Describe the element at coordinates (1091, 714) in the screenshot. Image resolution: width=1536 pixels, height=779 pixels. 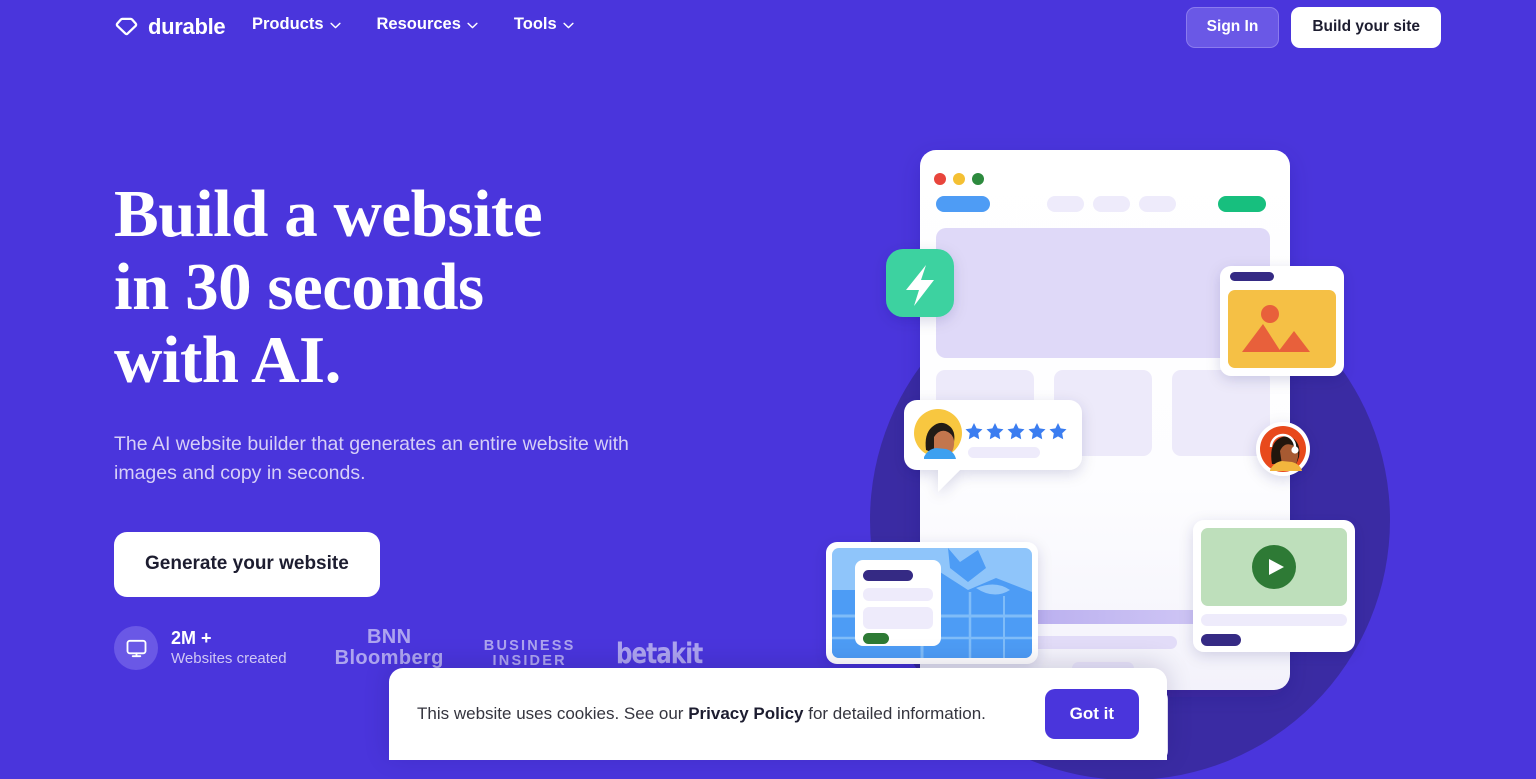
I see `accept-cookies-button: Got it` at that location.